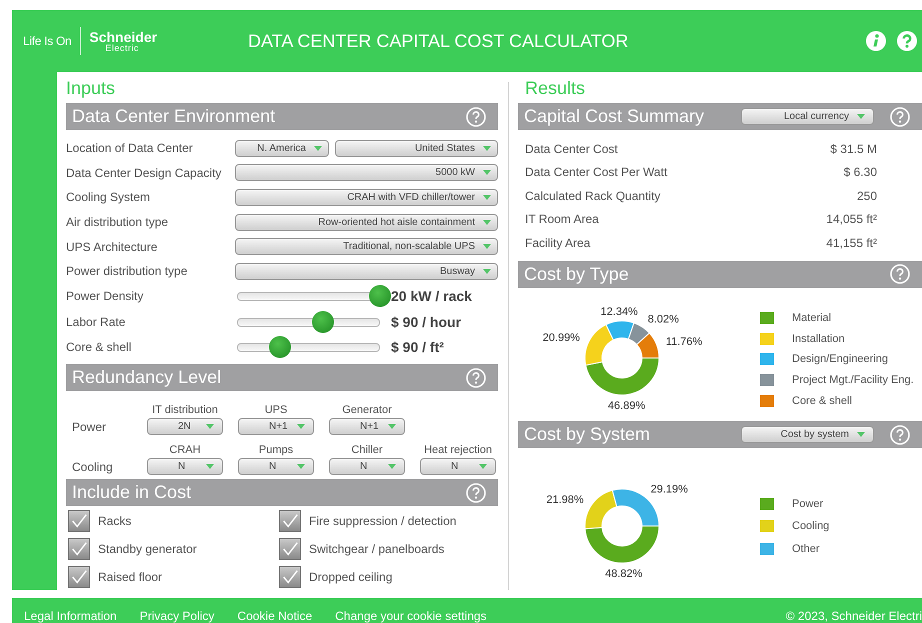 The width and height of the screenshot is (922, 623). What do you see at coordinates (366, 173) in the screenshot?
I see `dropdown: 5000 kW` at bounding box center [366, 173].